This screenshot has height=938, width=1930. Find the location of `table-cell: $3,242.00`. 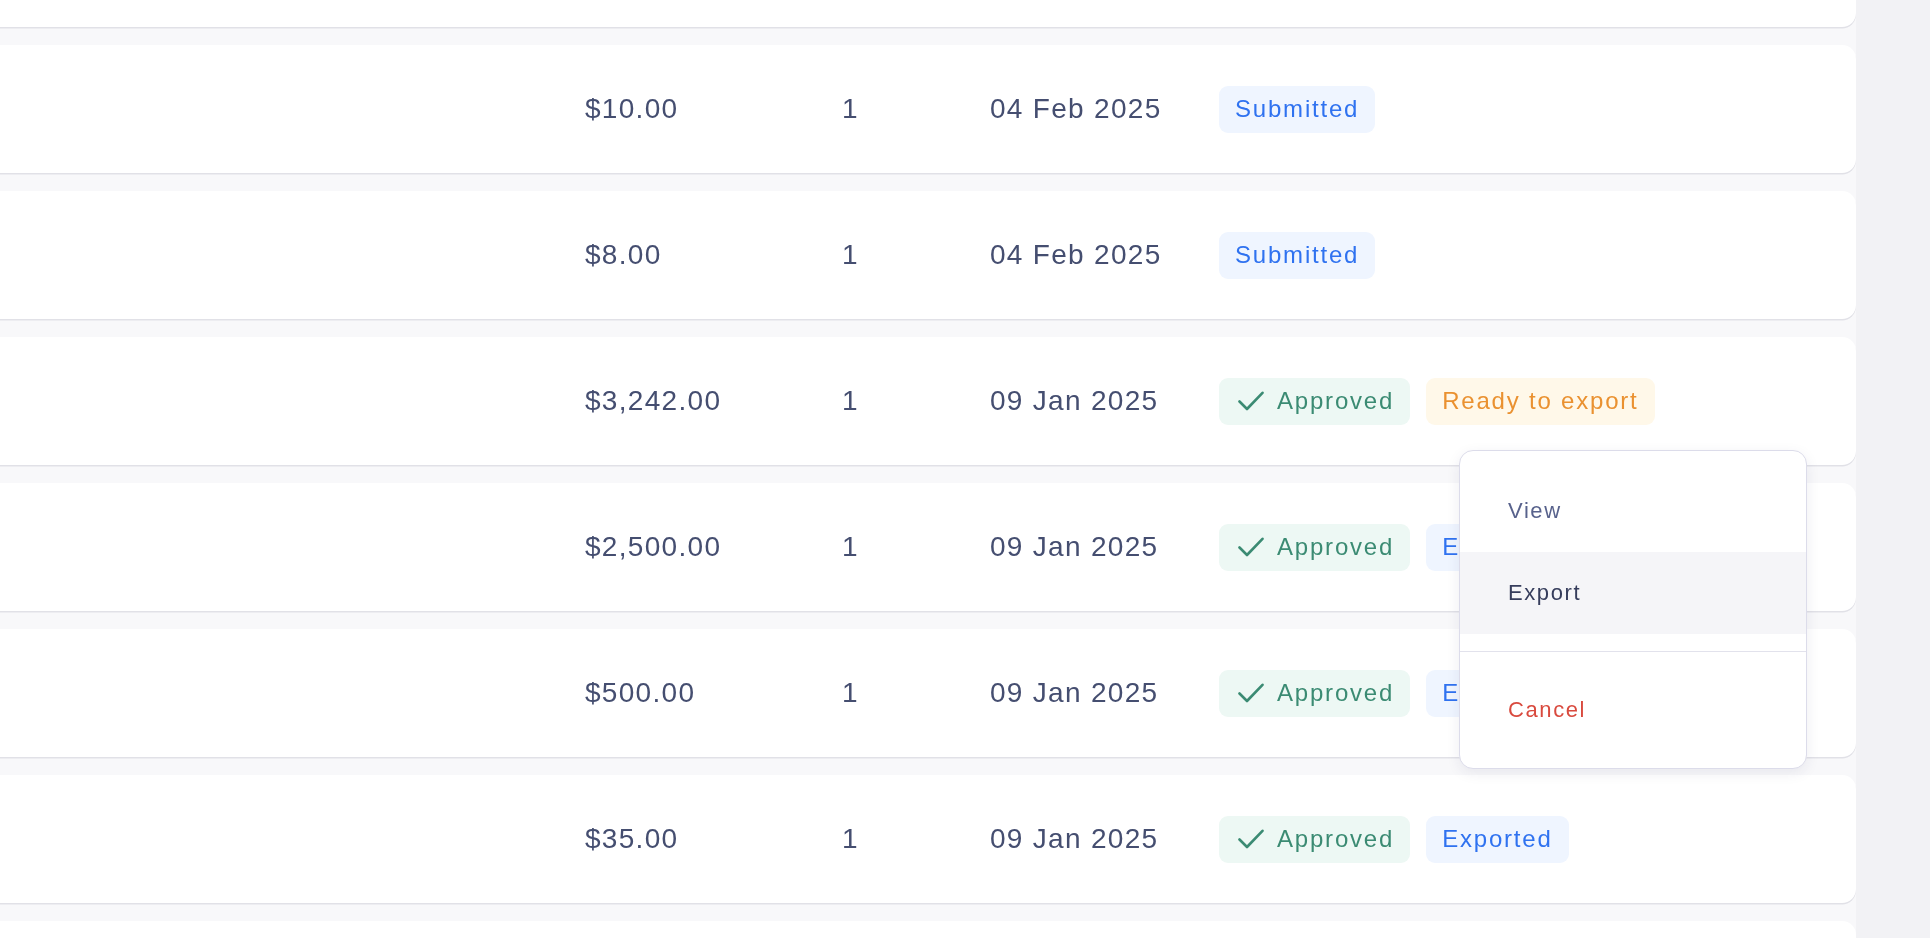

table-cell: $3,242.00 is located at coordinates (653, 401).